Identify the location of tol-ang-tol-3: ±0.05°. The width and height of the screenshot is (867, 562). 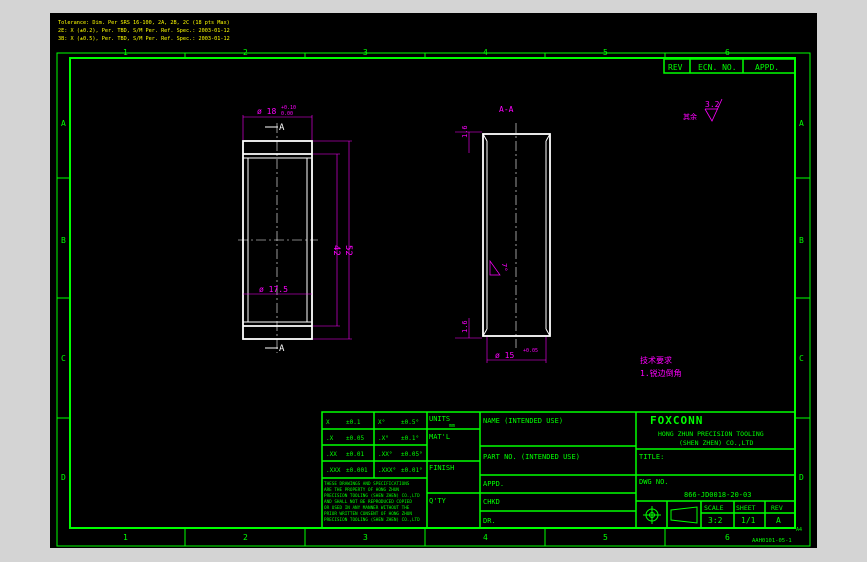
(412, 454).